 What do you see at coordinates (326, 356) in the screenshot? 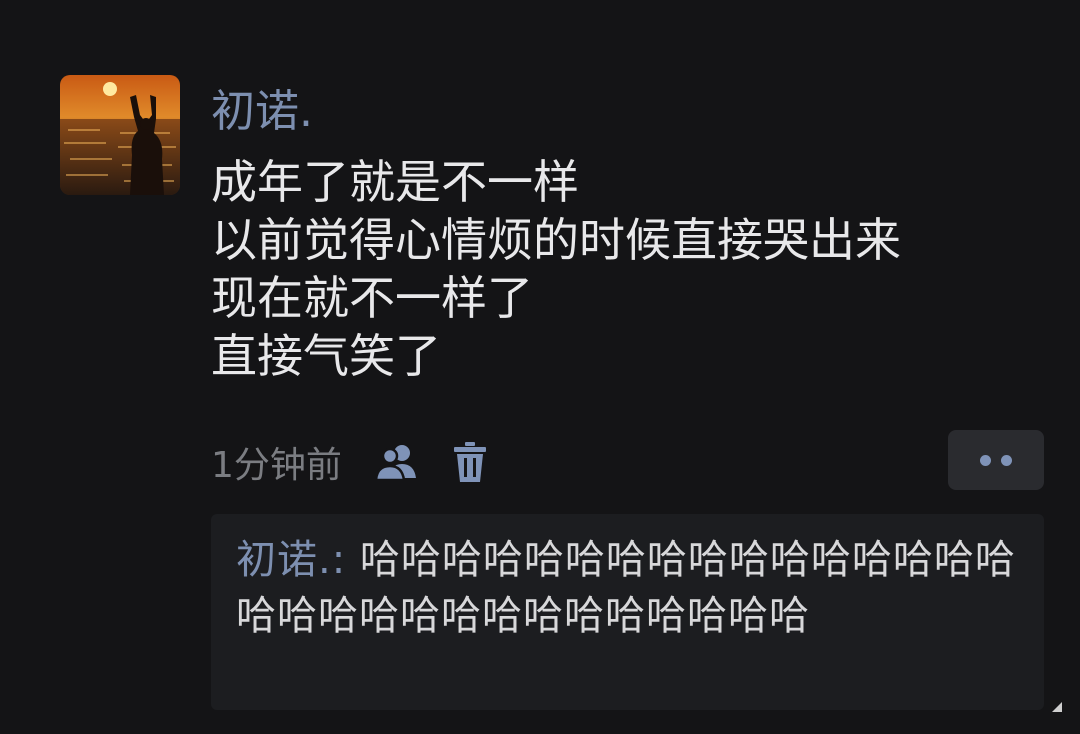
I see `post-content-line: 直接气笑了` at bounding box center [326, 356].